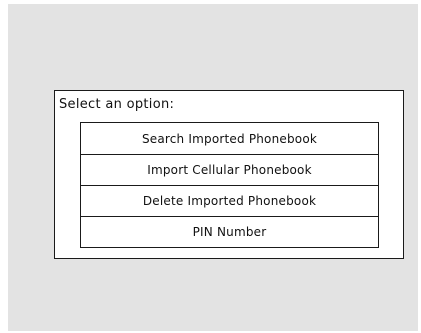 This screenshot has height=333, width=421. I want to click on option-search-imported-phonebook: Search Imported Phonebook, so click(229, 138).